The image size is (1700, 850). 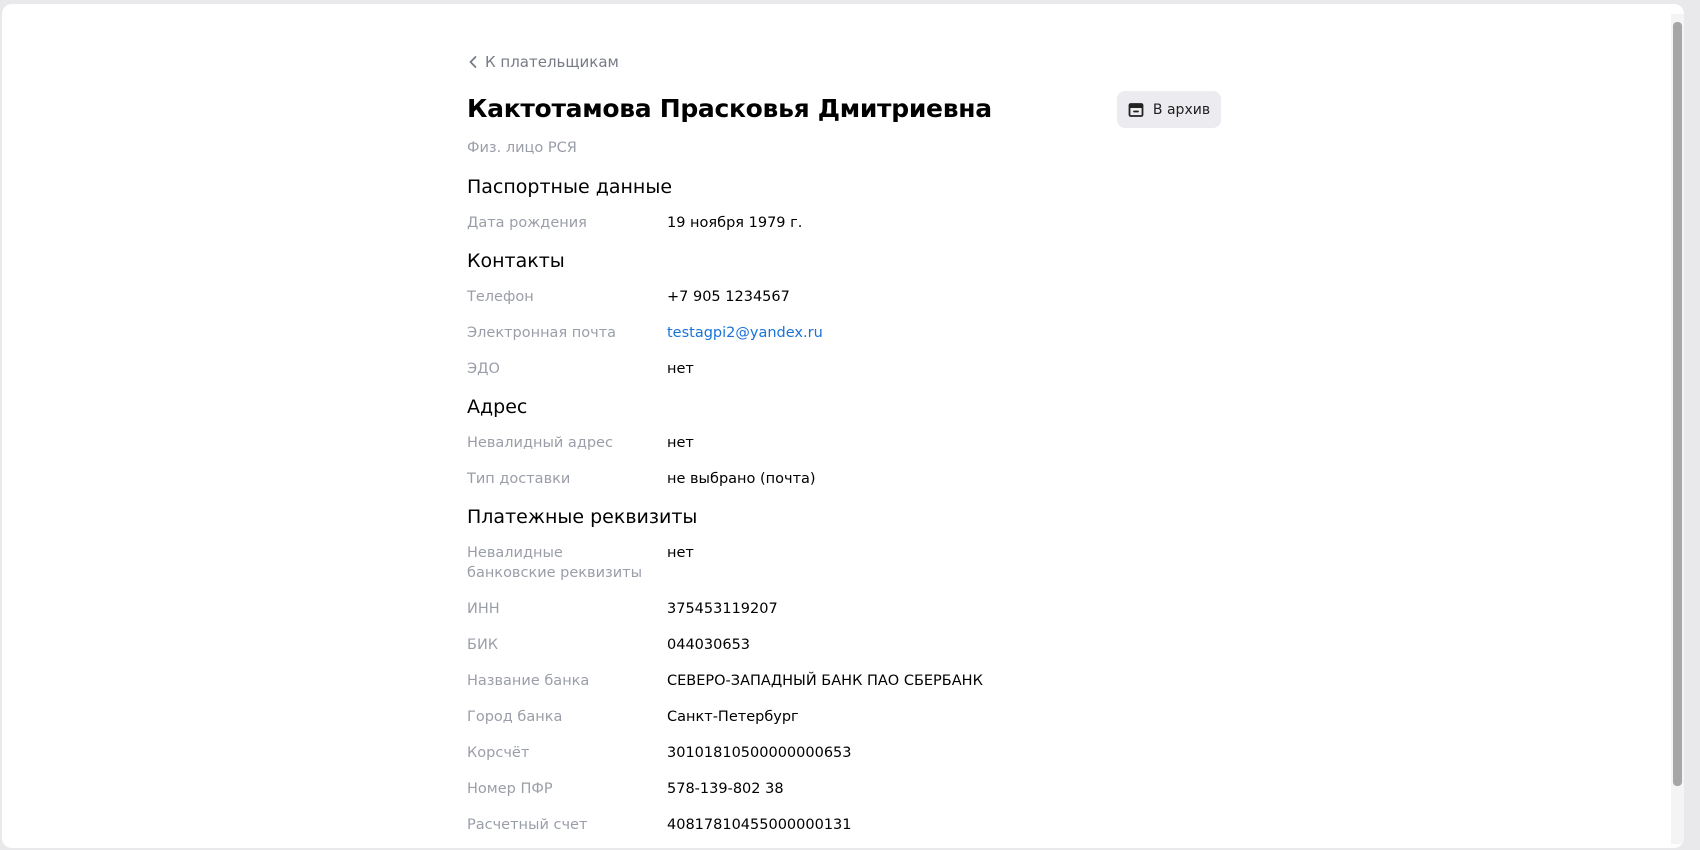 I want to click on birth-date-label: Дата рождения, so click(x=527, y=223).